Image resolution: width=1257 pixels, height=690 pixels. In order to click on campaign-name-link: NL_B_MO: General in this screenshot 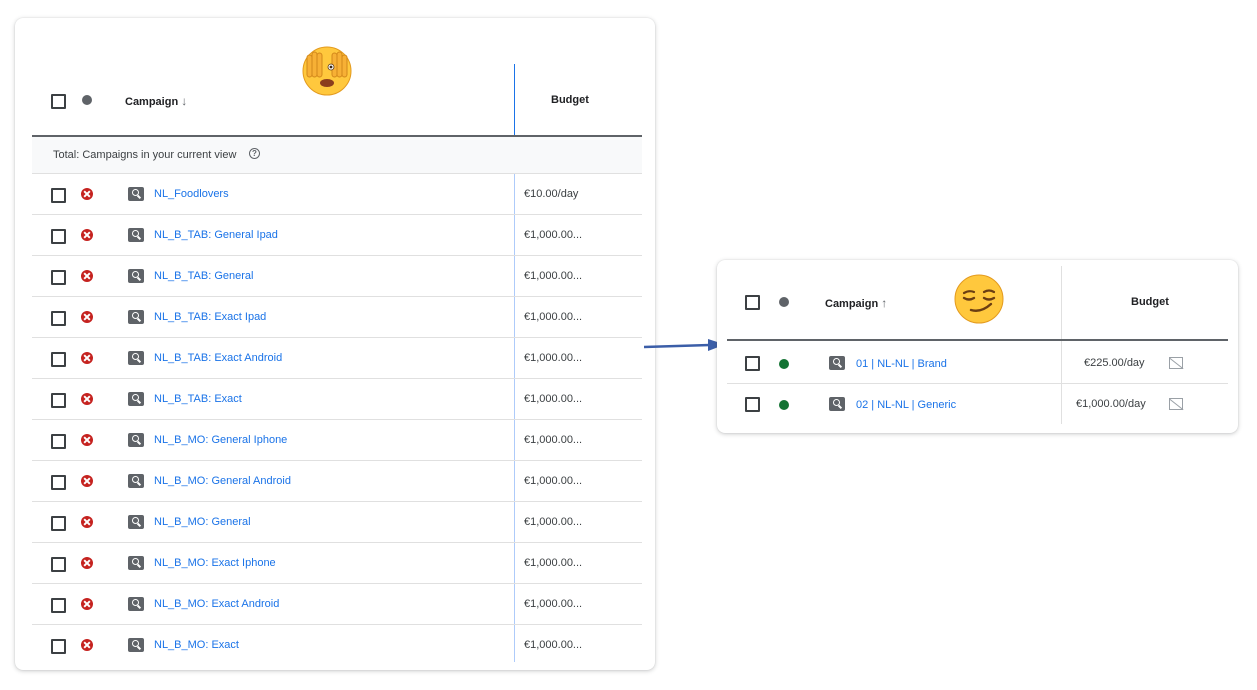, I will do `click(202, 522)`.